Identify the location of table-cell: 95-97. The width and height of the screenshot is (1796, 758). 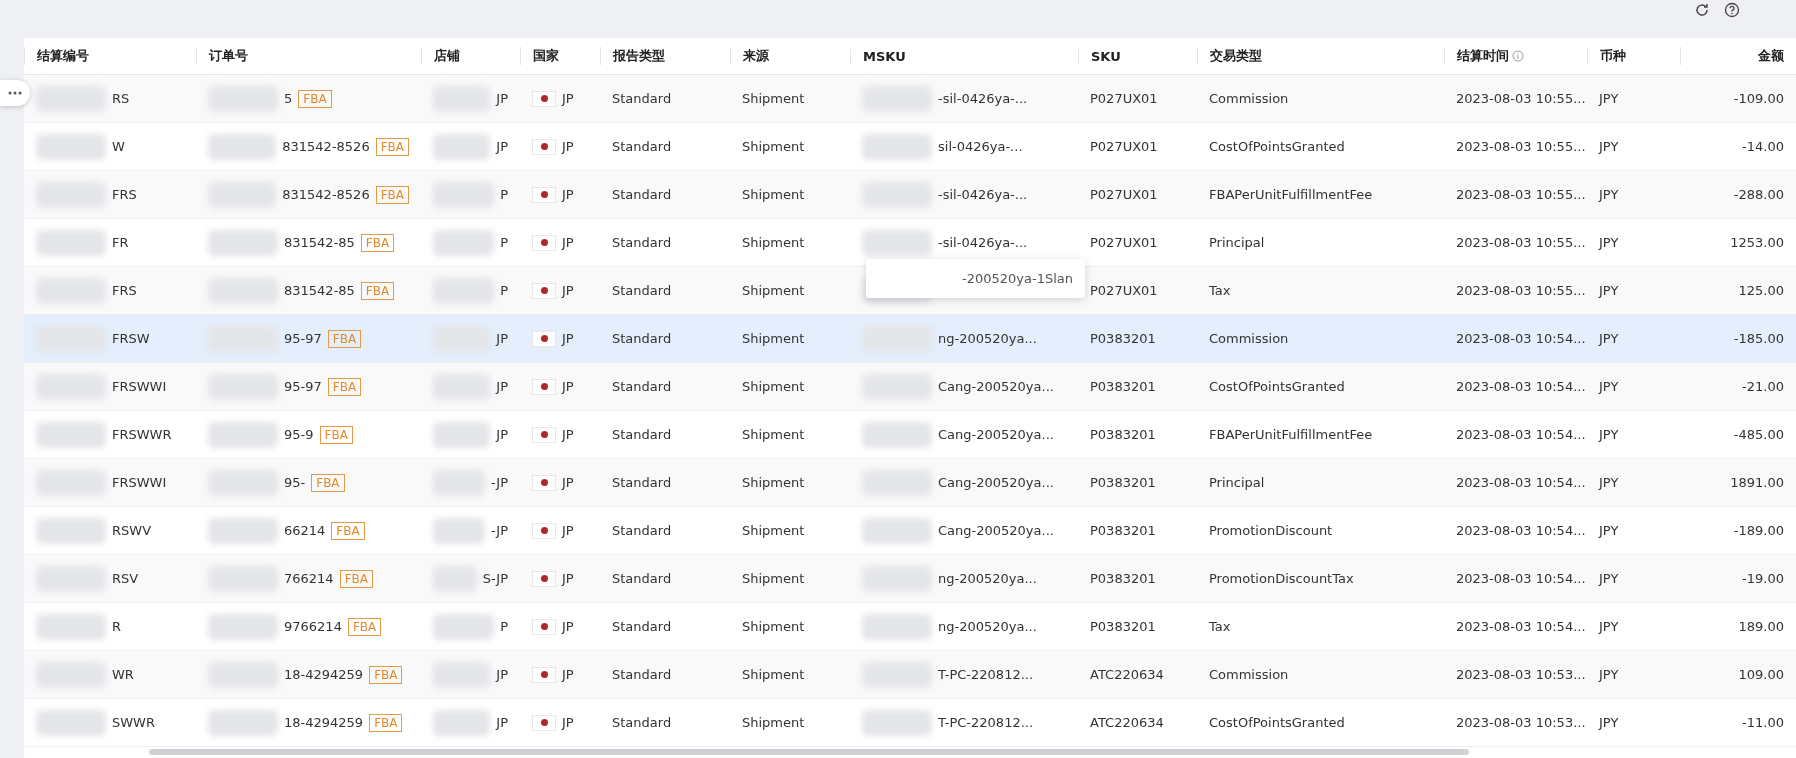
(303, 338).